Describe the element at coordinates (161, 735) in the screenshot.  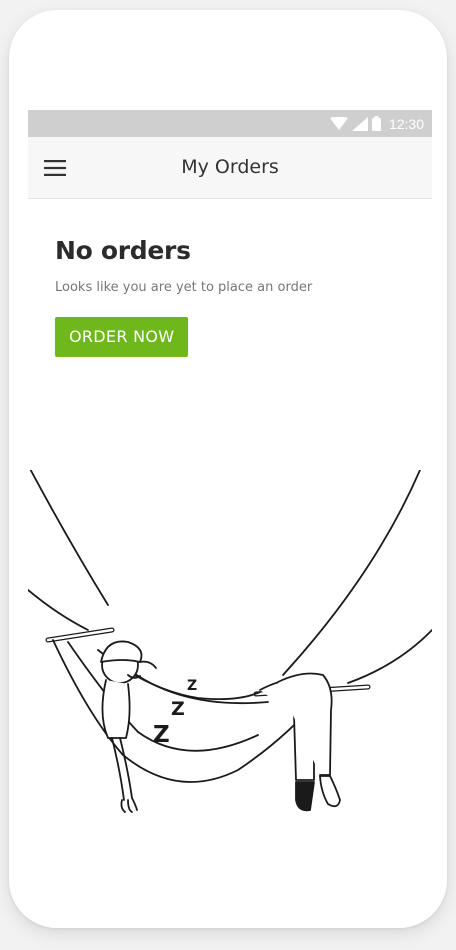
I see `z-large: Z` at that location.